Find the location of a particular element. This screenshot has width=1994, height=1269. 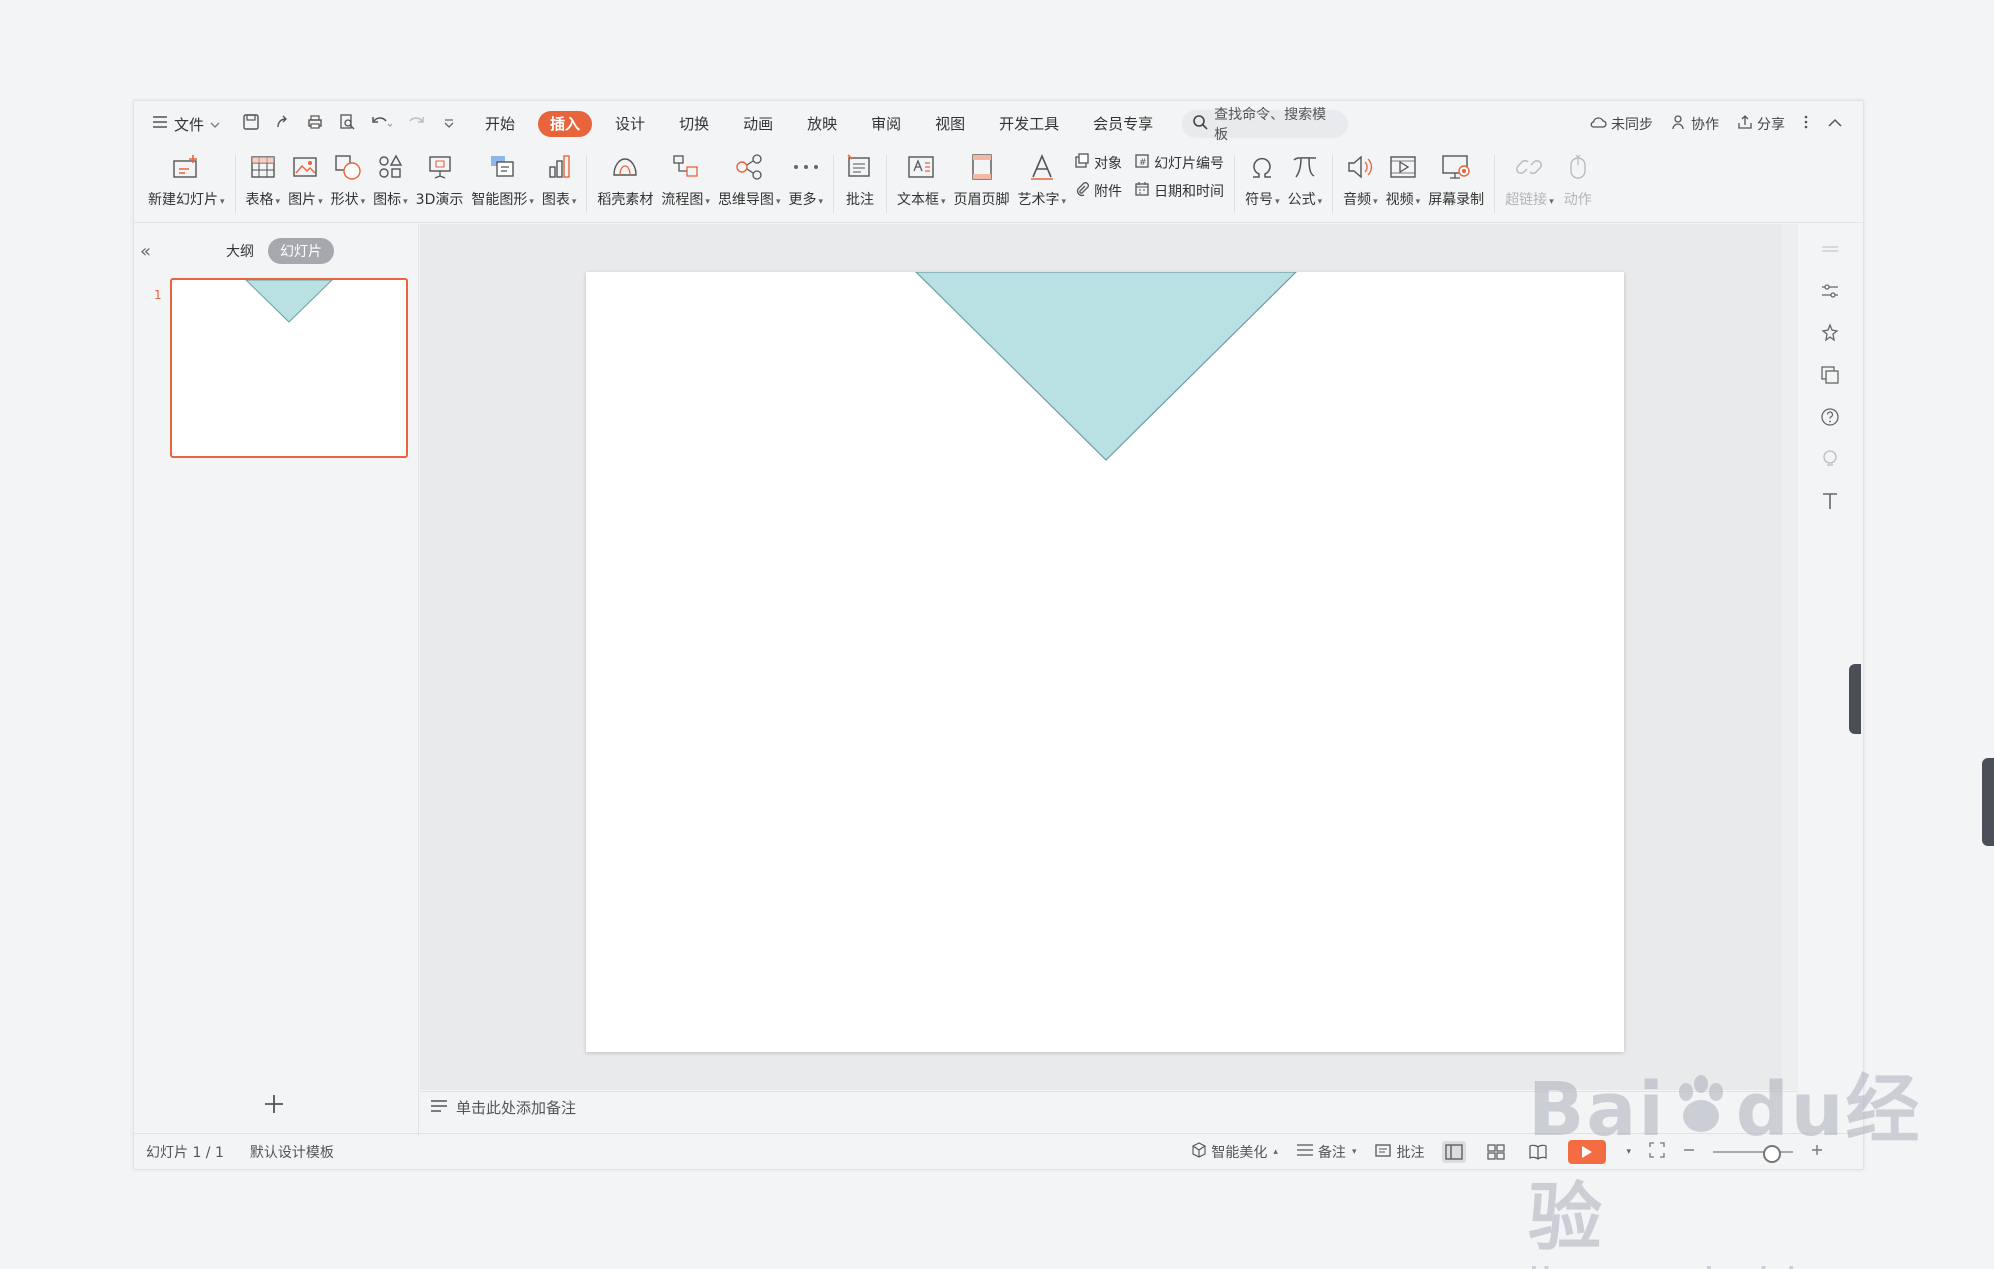

tab-insert: 插入 is located at coordinates (565, 124).